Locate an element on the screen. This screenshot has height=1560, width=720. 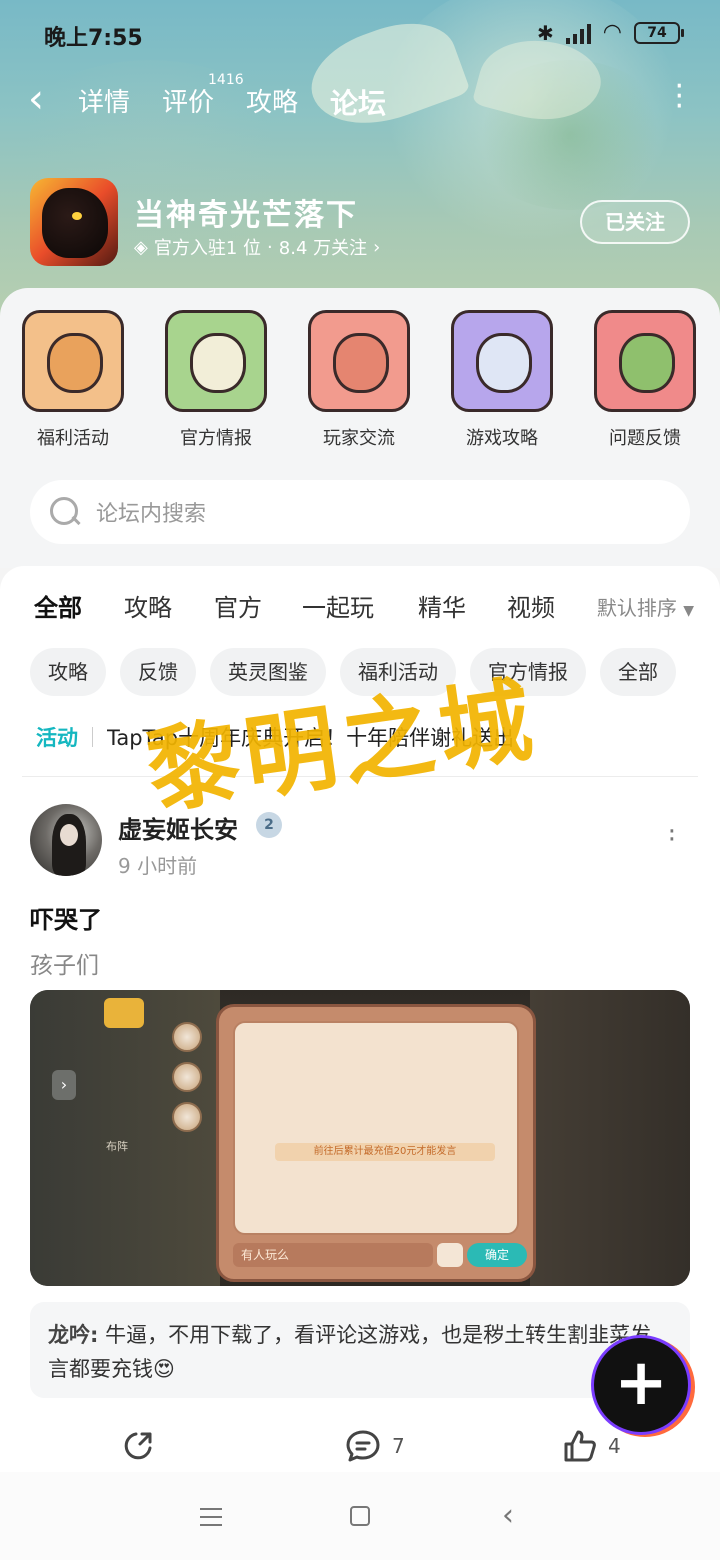
signal-icon is located at coordinates (578, 33).